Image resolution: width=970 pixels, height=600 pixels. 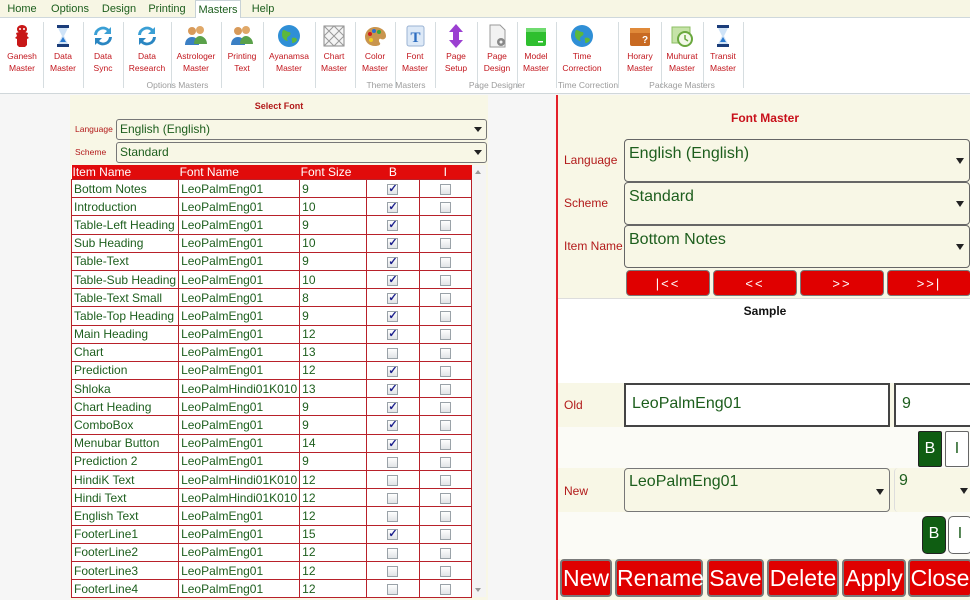 I want to click on item-name-cell: Chart Heading, so click(x=125, y=407).